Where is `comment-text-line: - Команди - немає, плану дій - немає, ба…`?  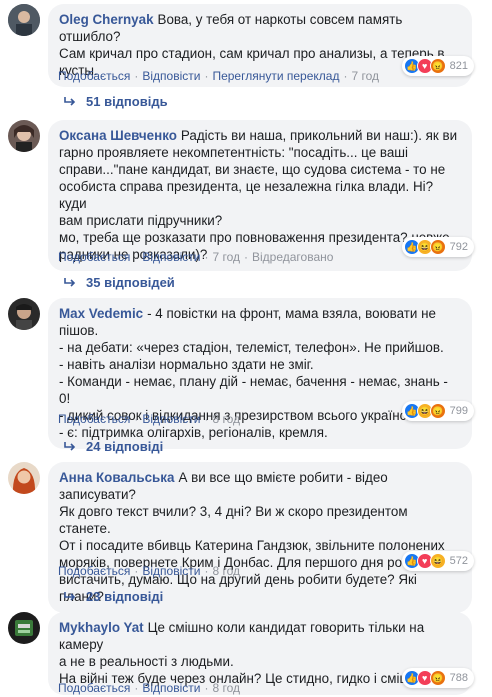
comment-text-line: - Команди - немає, плану дій - немає, ба… is located at coordinates (253, 390).